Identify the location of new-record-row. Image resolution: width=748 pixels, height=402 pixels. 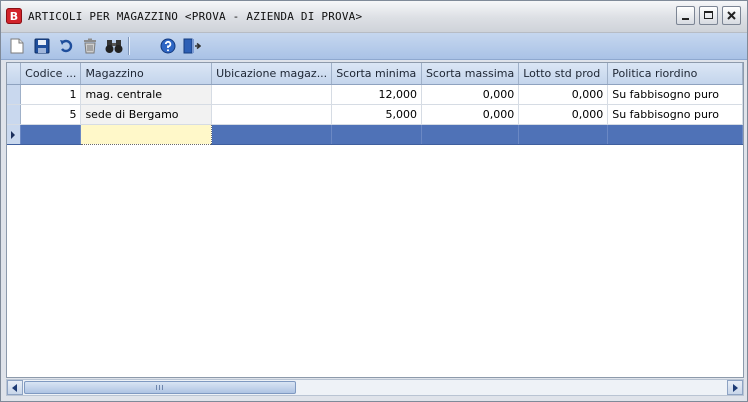
(375, 134).